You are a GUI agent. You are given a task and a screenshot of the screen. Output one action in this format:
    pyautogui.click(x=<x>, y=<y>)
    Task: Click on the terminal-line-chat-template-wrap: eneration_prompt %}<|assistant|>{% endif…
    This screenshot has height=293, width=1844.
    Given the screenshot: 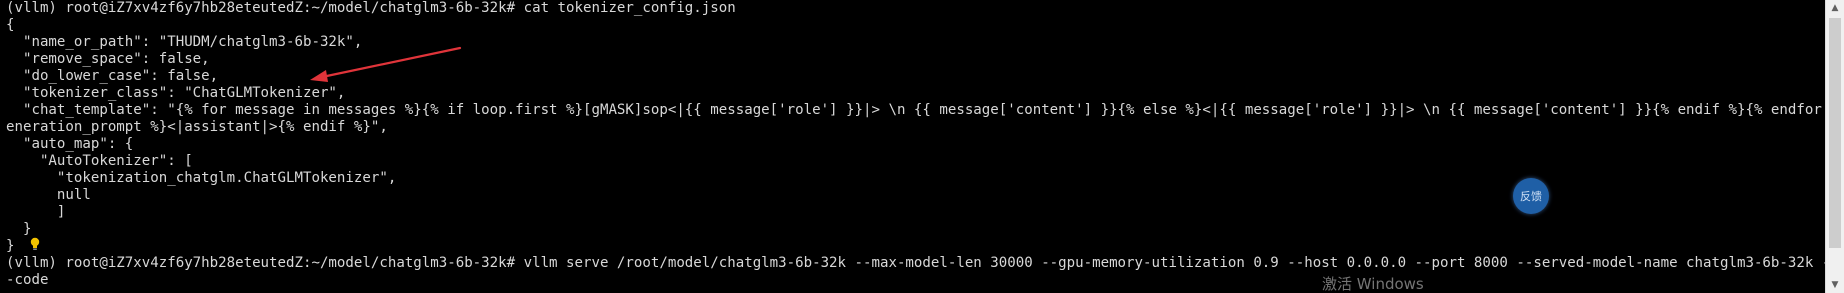 What is the action you would take?
    pyautogui.click(x=197, y=127)
    